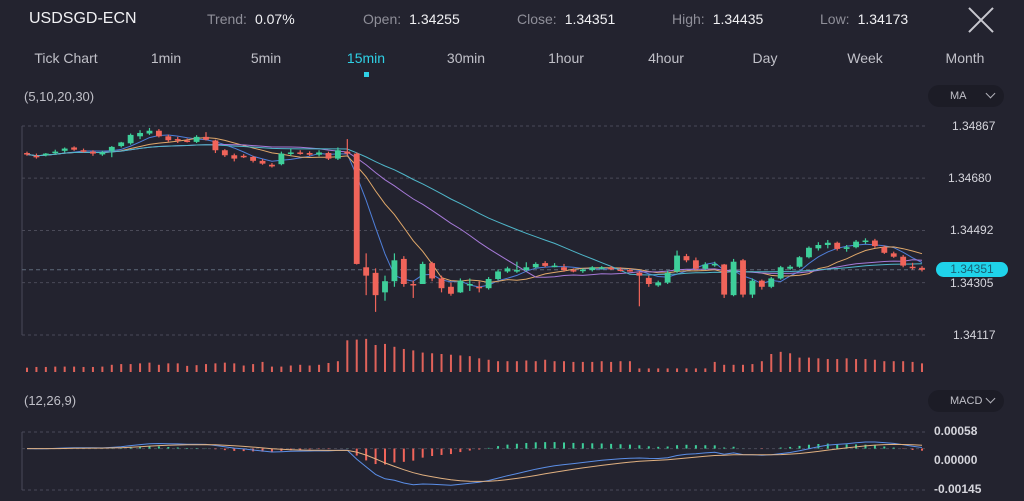 The image size is (1024, 501). I want to click on macd-signal-line, so click(475, 462).